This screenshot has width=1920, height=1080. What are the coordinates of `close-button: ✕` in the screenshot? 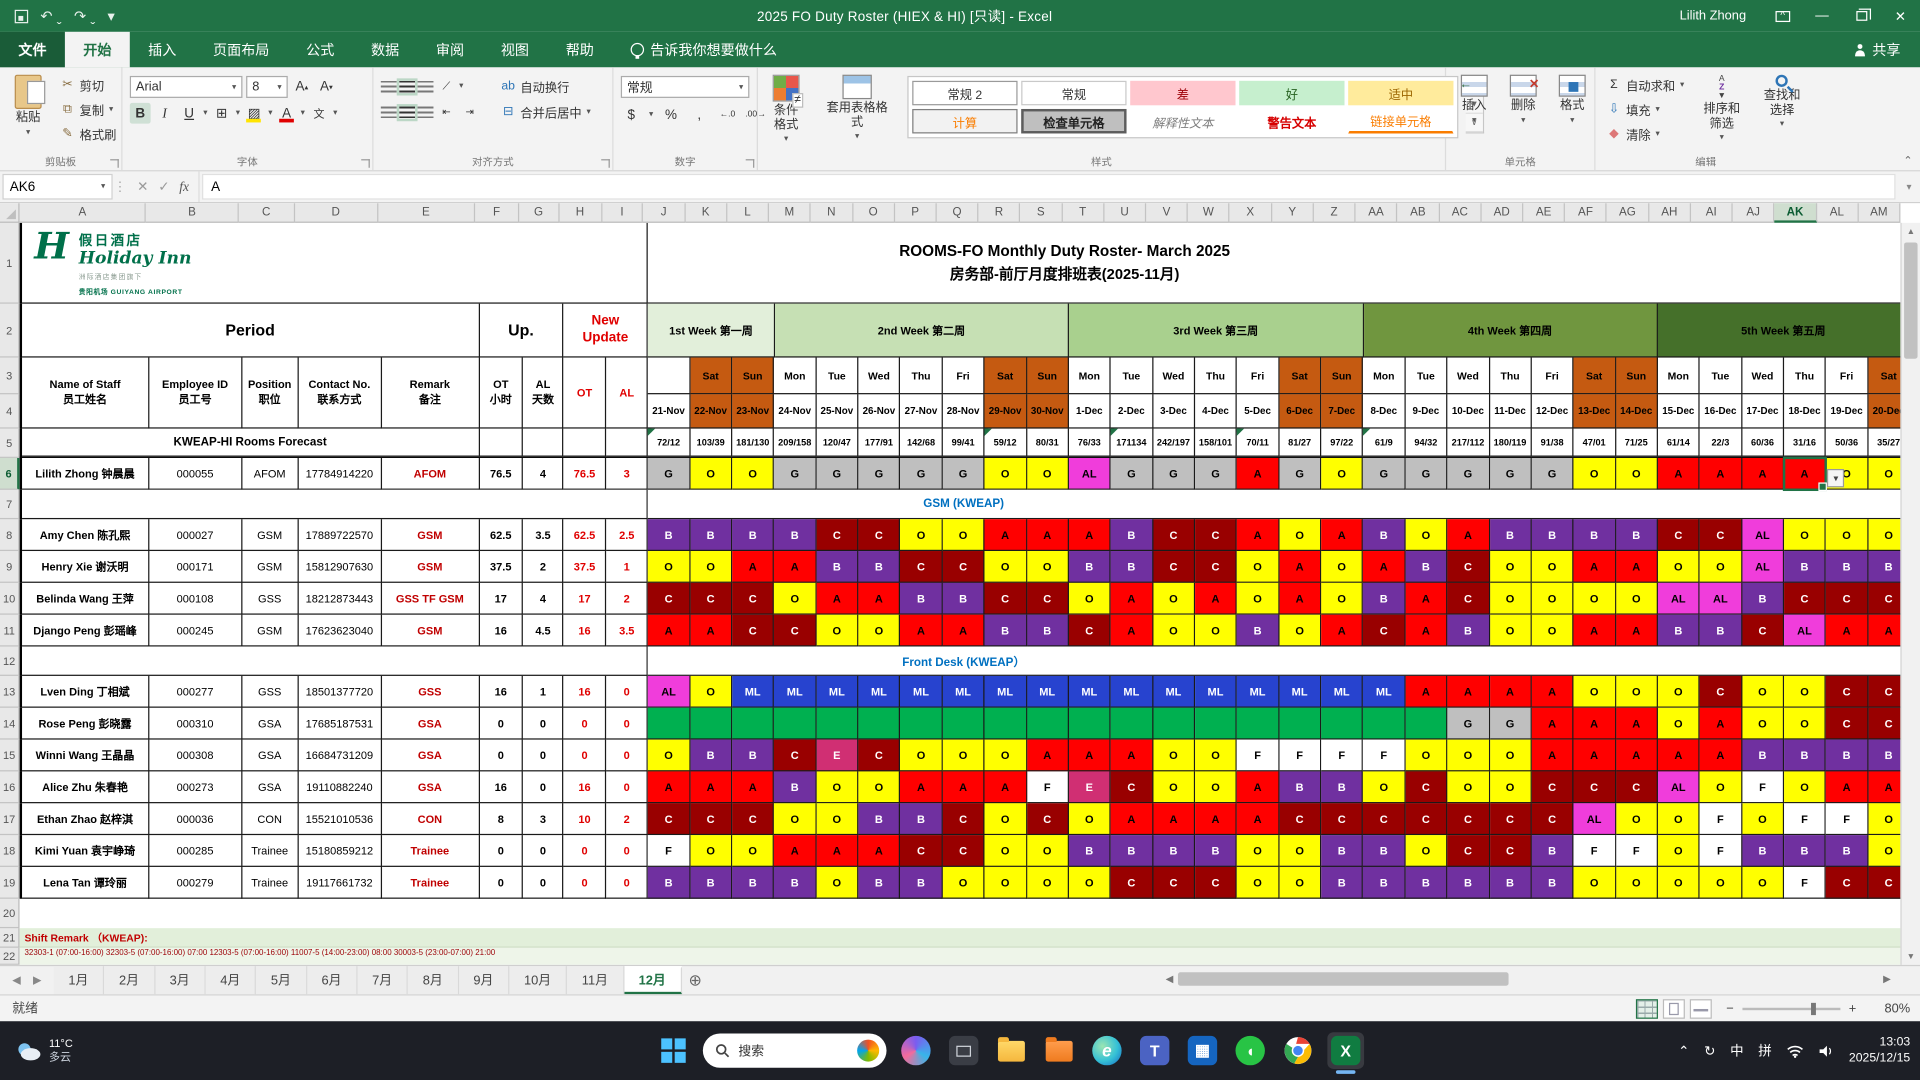 It's located at (1900, 16).